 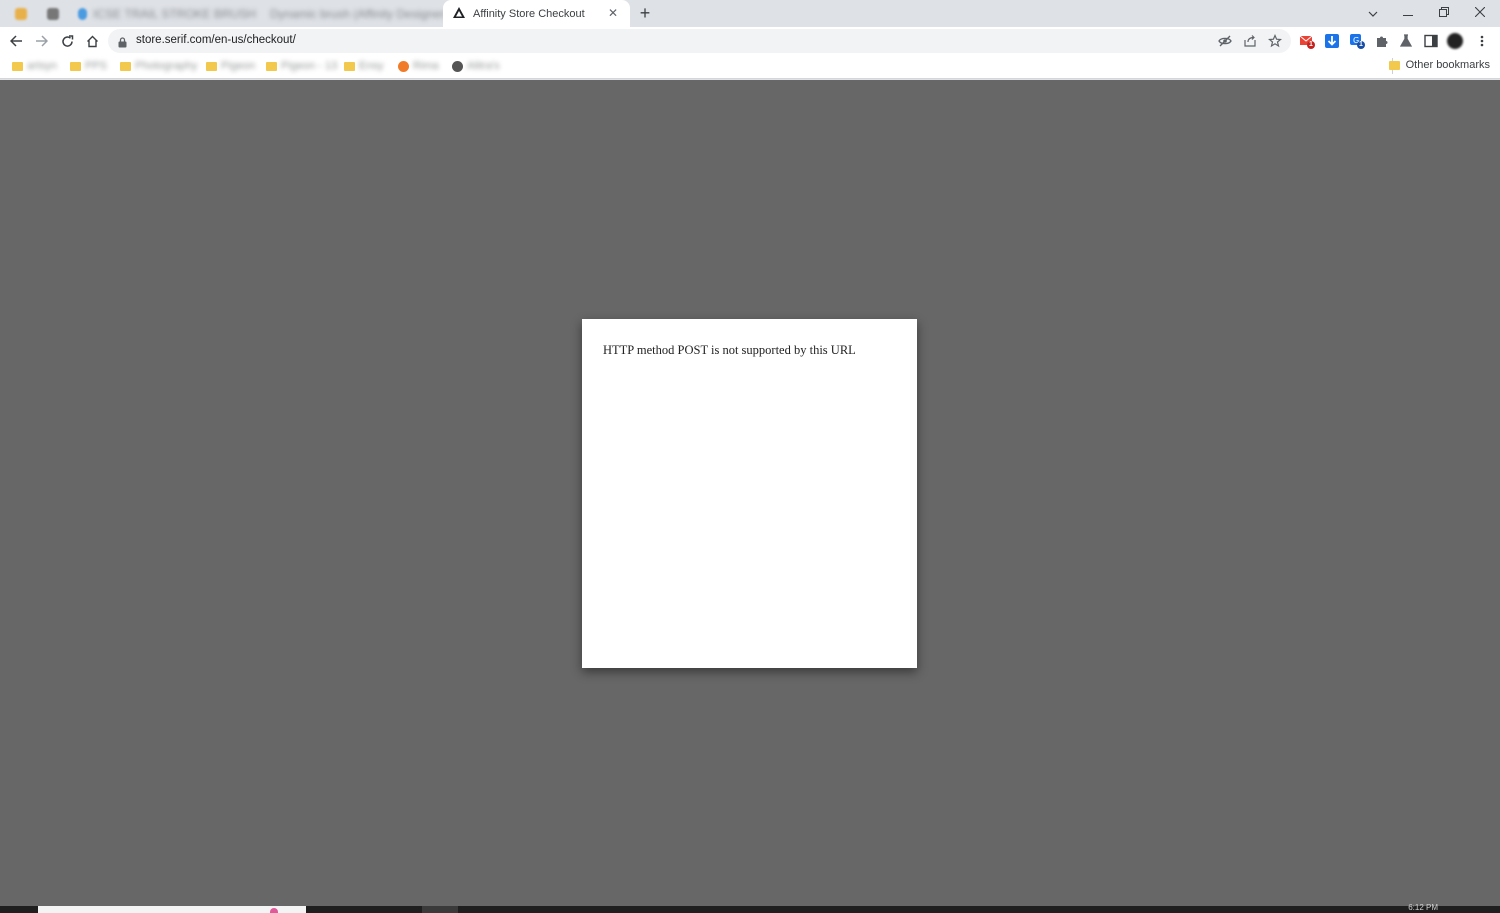 I want to click on close-tab-icon: ✕, so click(x=613, y=13).